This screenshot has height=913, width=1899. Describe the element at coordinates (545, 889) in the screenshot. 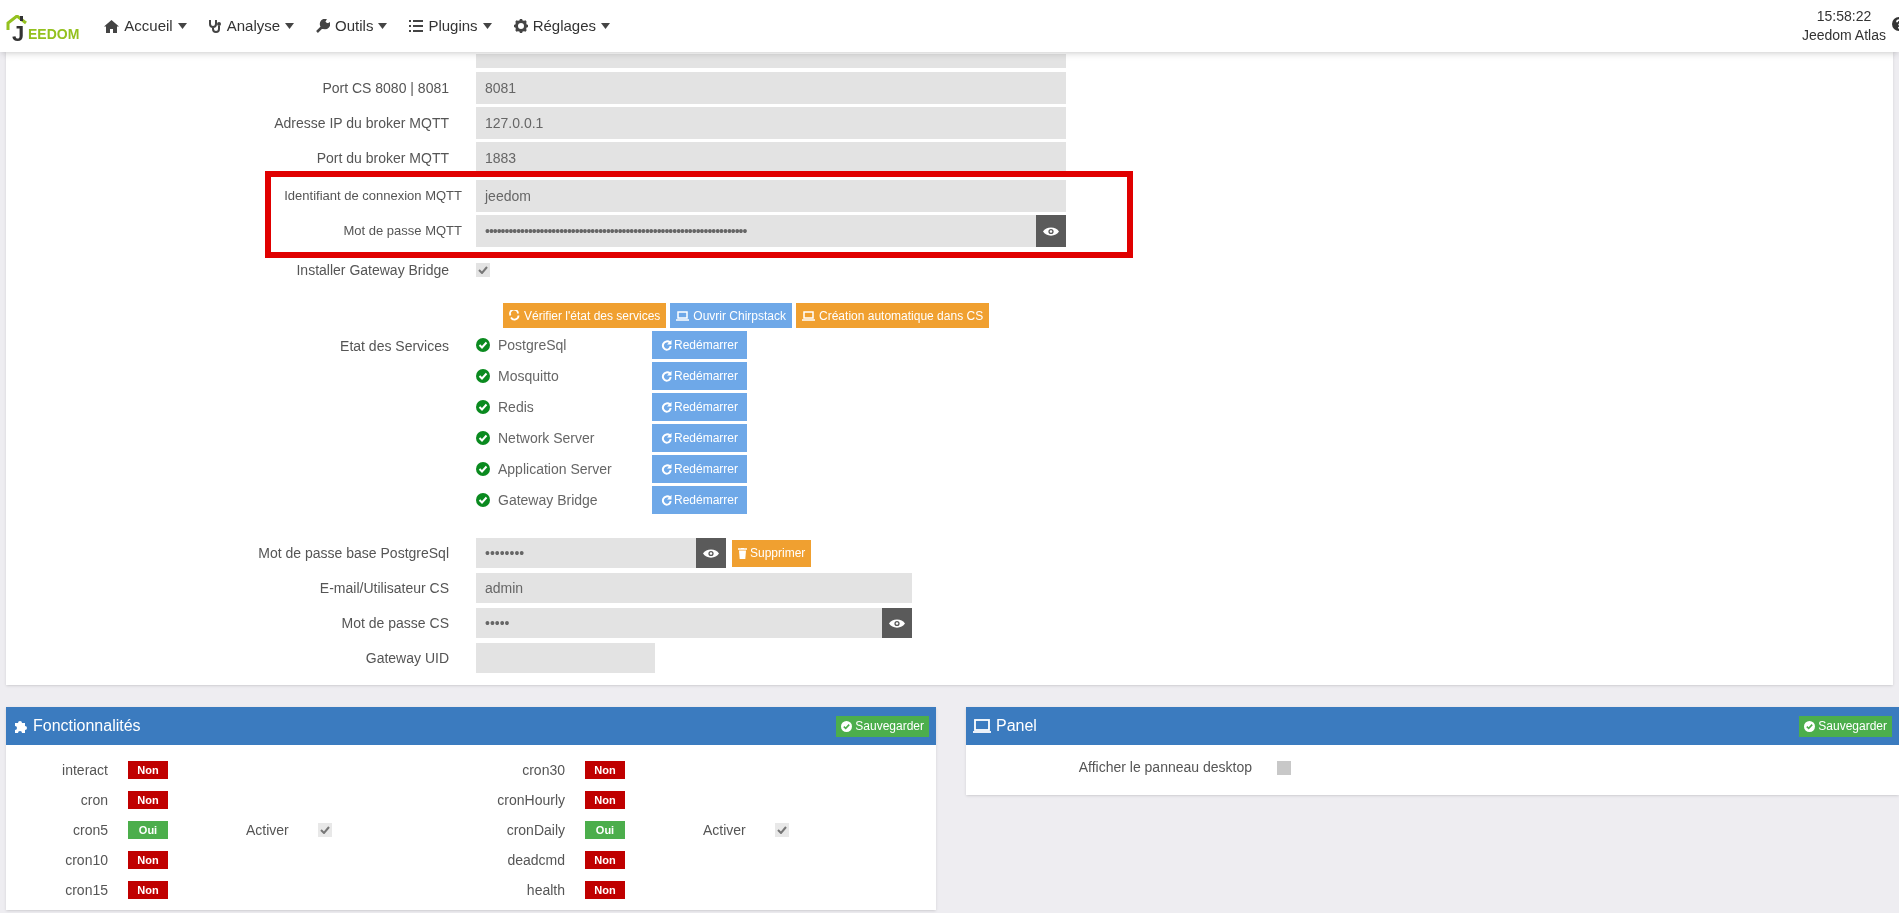

I see `feature-label: health` at that location.